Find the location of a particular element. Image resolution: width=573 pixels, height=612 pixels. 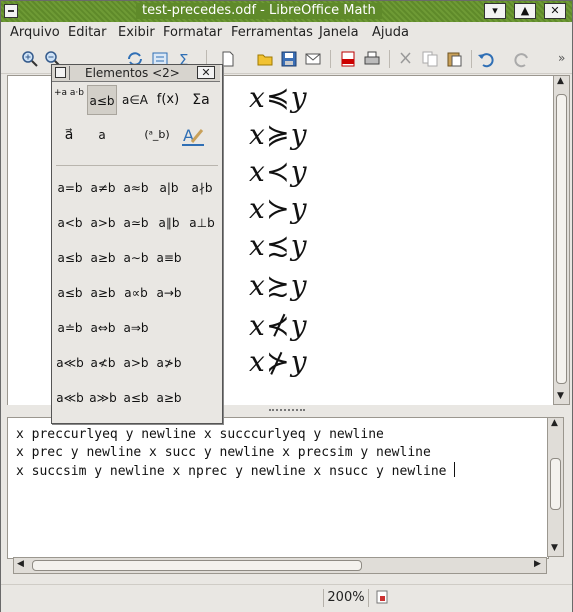

category-formats-icon: A is located at coordinates (193, 135).